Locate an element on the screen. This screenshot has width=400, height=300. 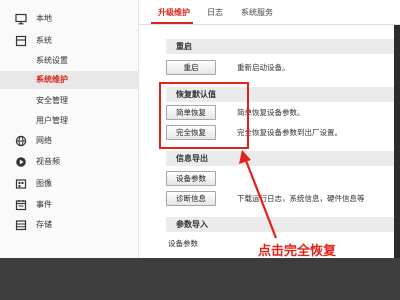
sidebar-item-label: 本地 is located at coordinates (44, 18).